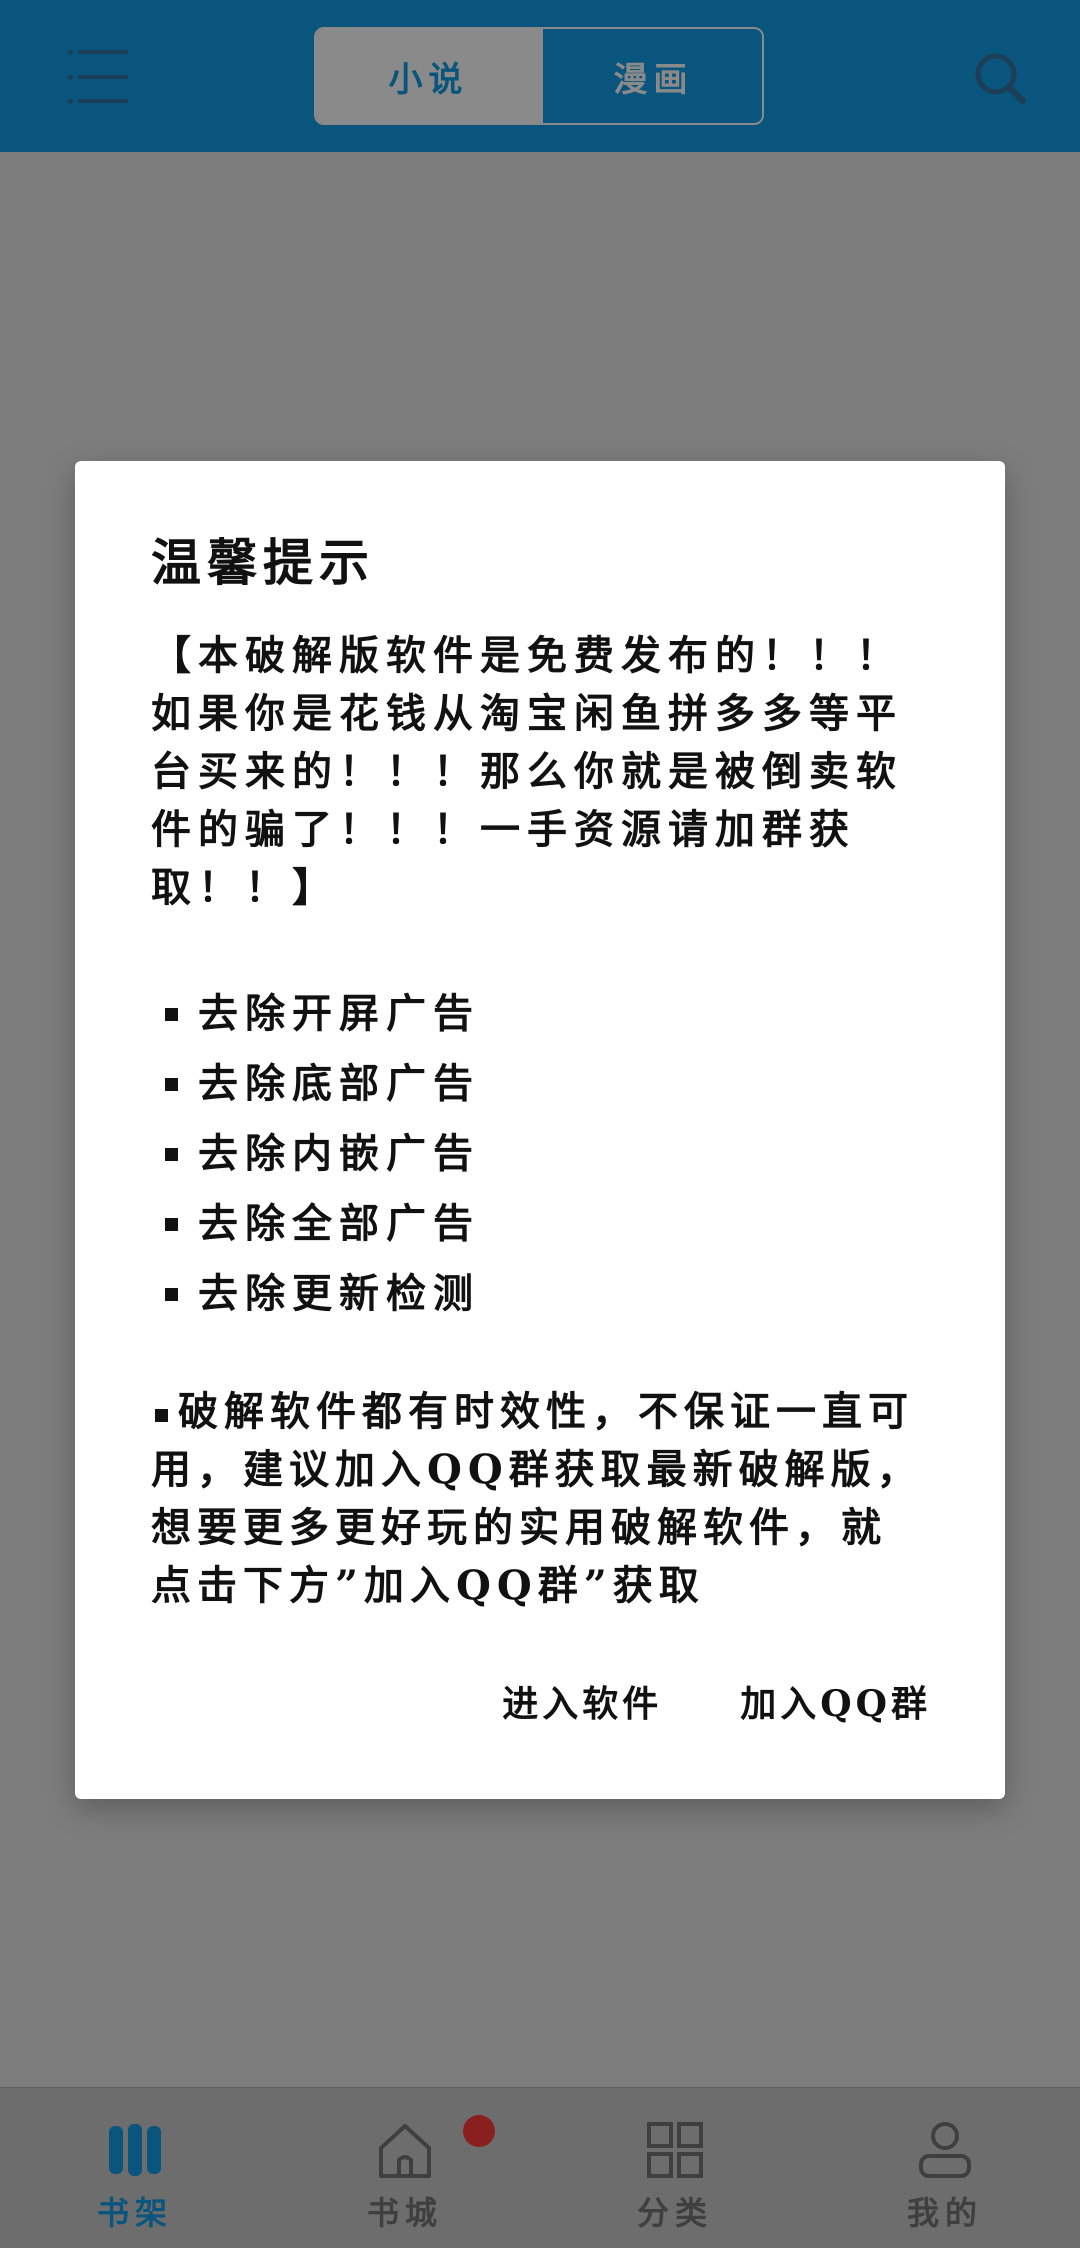 This screenshot has width=1080, height=2248. Describe the element at coordinates (674, 2213) in the screenshot. I see `nav-label: 分类` at that location.